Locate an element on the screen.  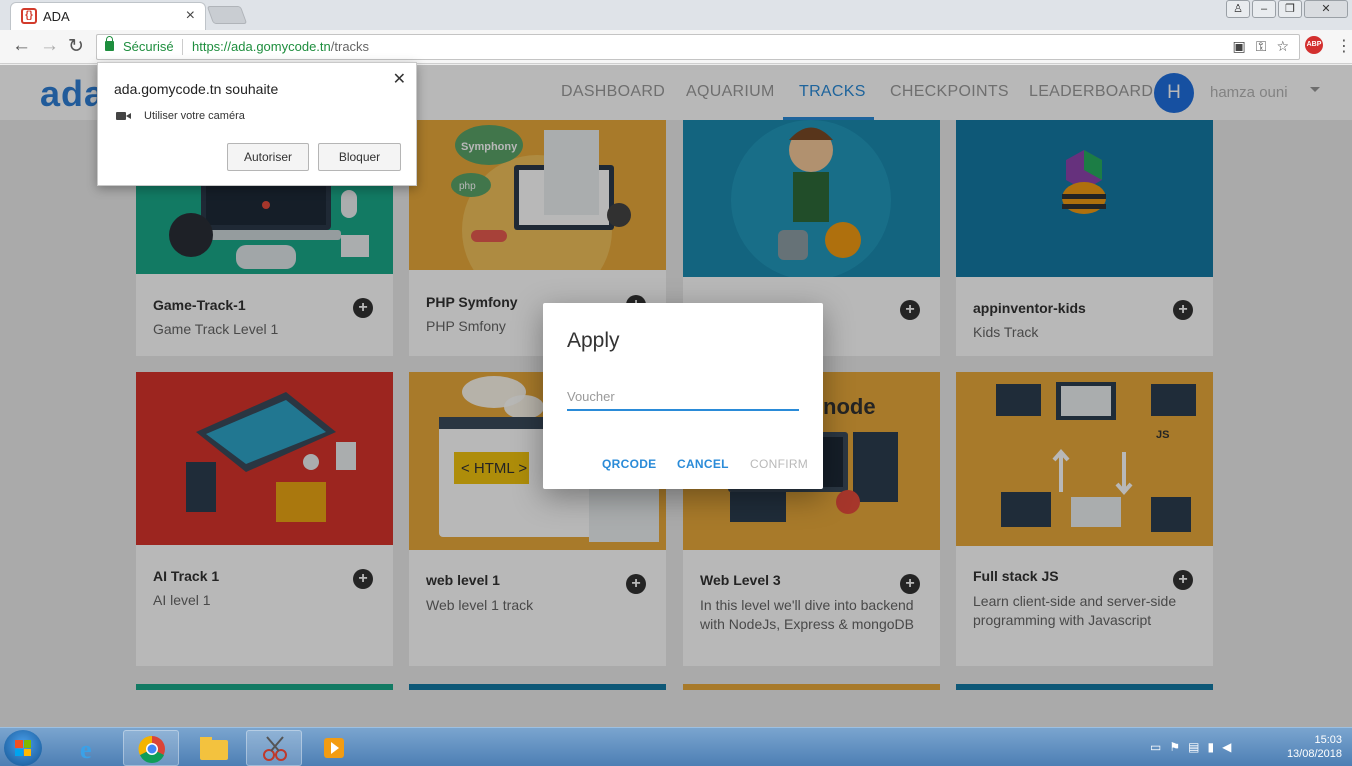
action-center-icon: ▭ is located at coordinates (1155, 747).